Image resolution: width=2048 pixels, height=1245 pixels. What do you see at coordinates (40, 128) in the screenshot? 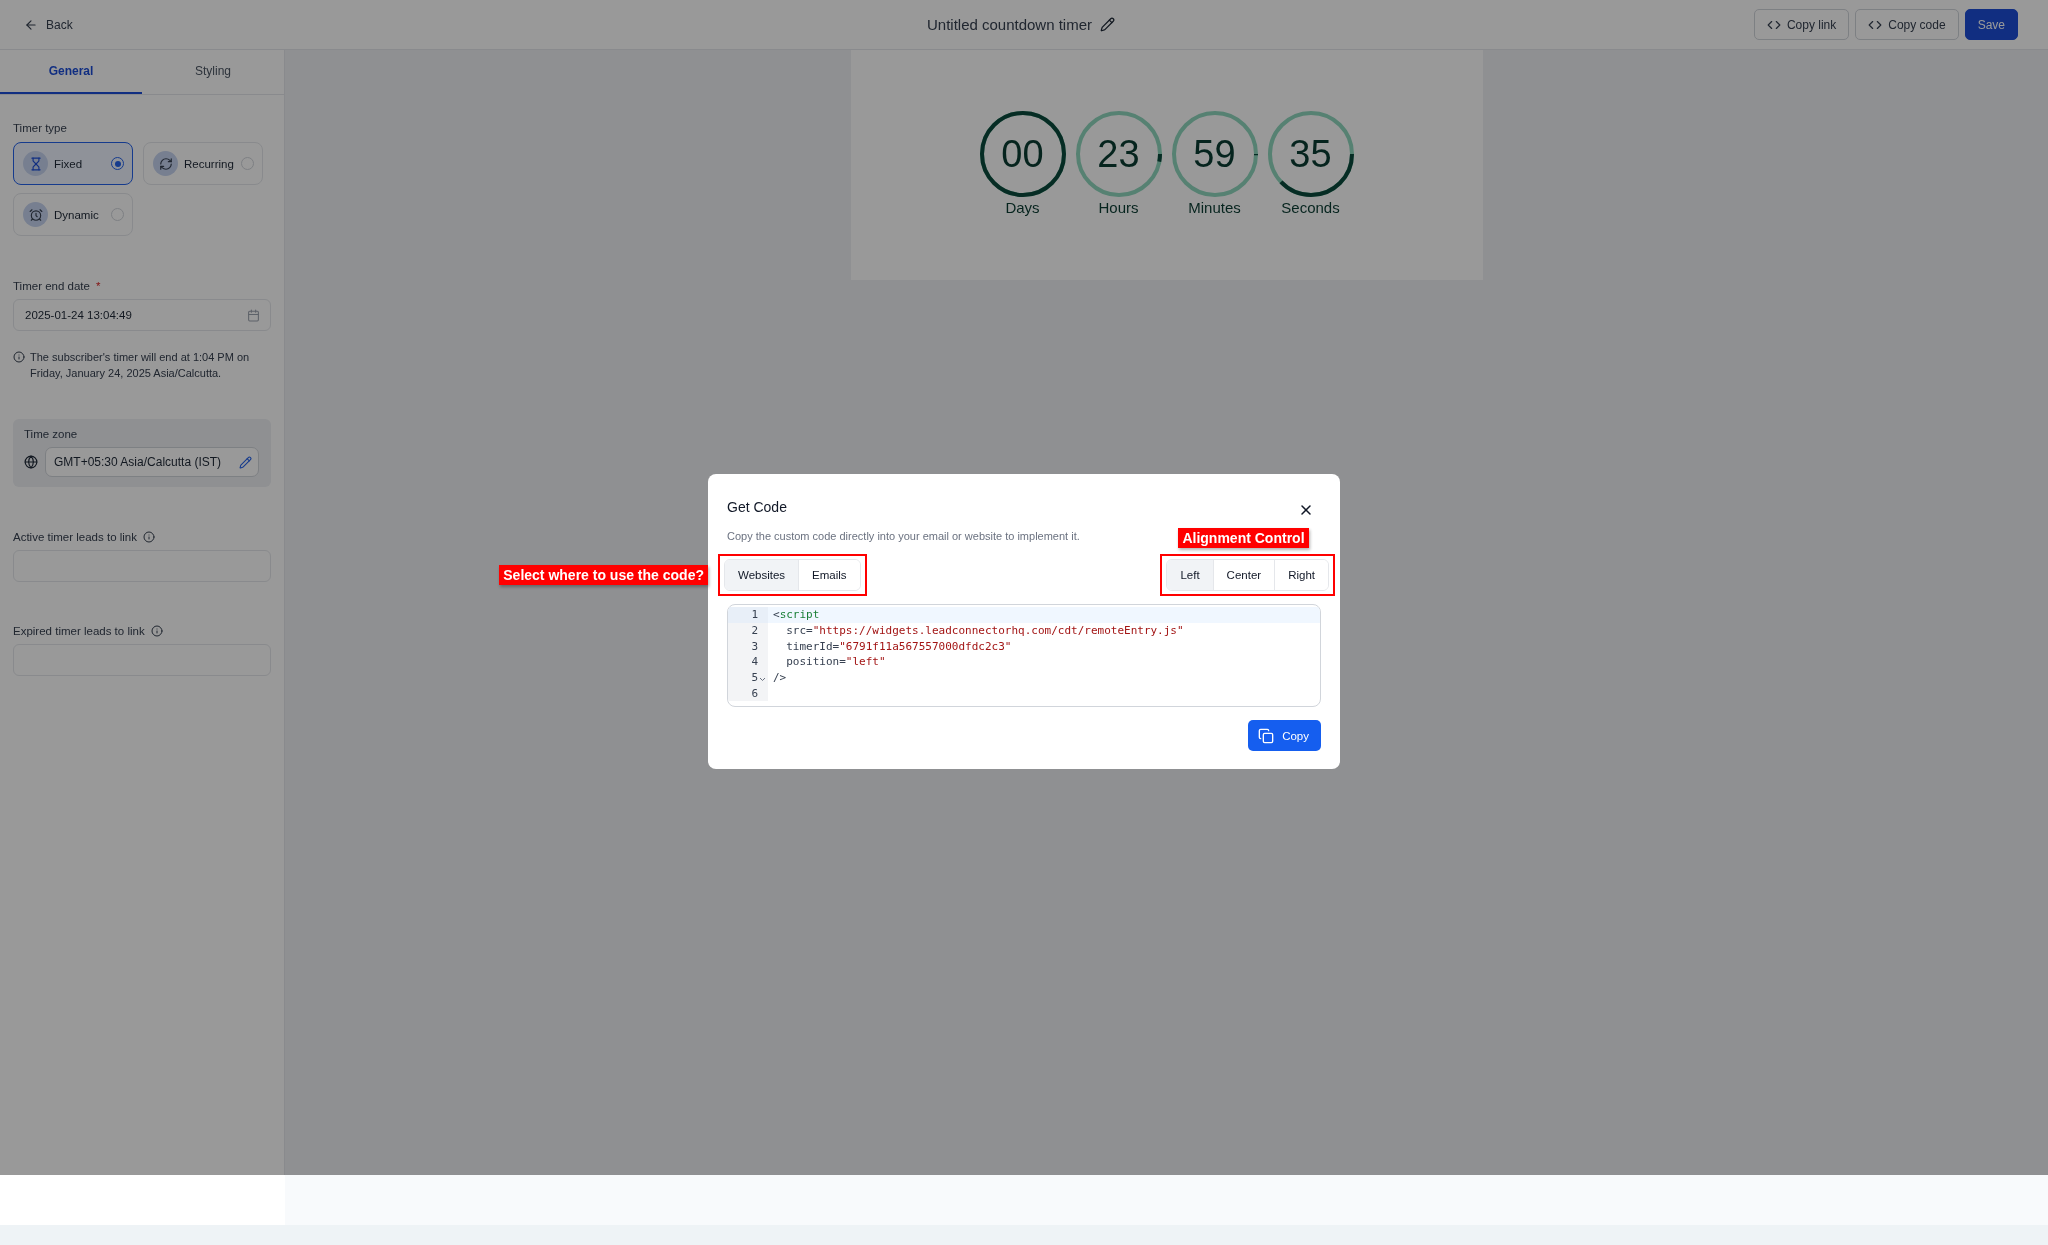
I see `field-label: Timer type` at bounding box center [40, 128].